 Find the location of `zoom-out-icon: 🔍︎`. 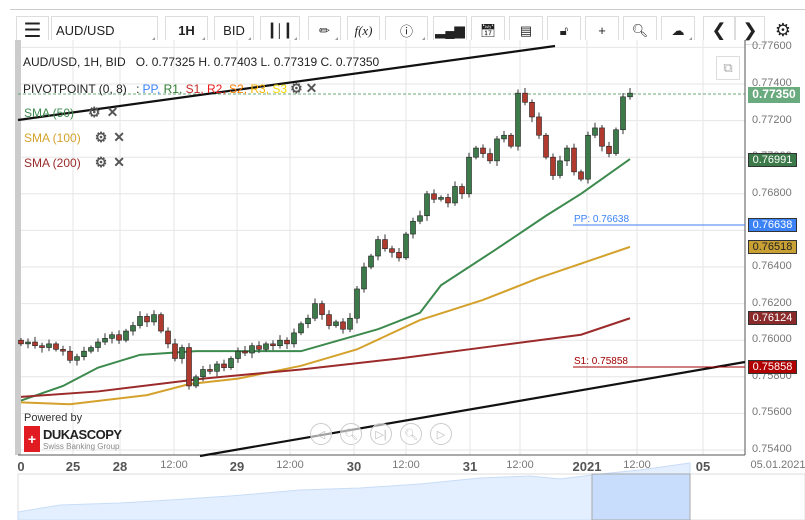

zoom-out-icon: 🔍︎ is located at coordinates (351, 434).